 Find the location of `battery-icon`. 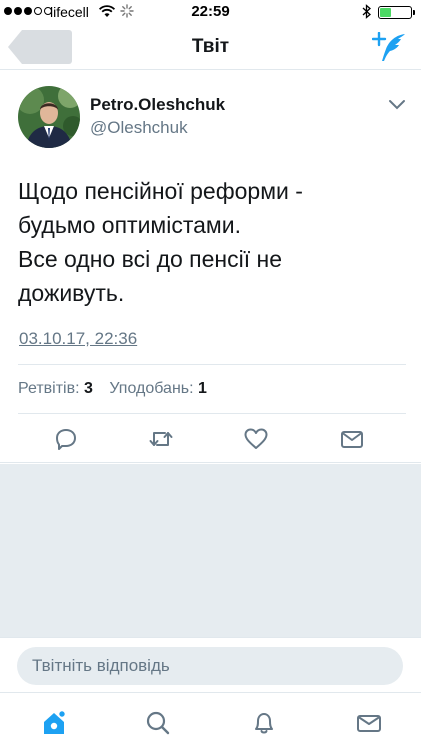

battery-icon is located at coordinates (396, 12).